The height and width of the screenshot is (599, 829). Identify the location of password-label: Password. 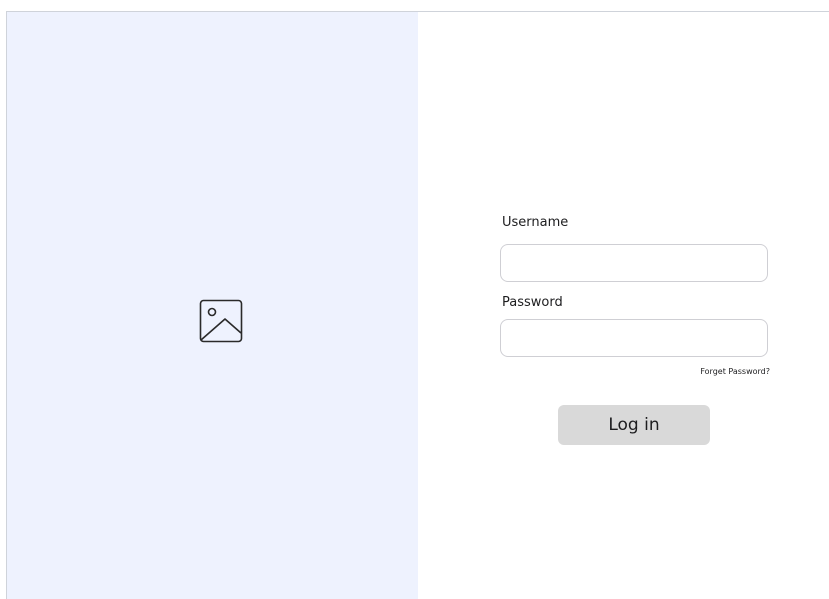
(532, 302).